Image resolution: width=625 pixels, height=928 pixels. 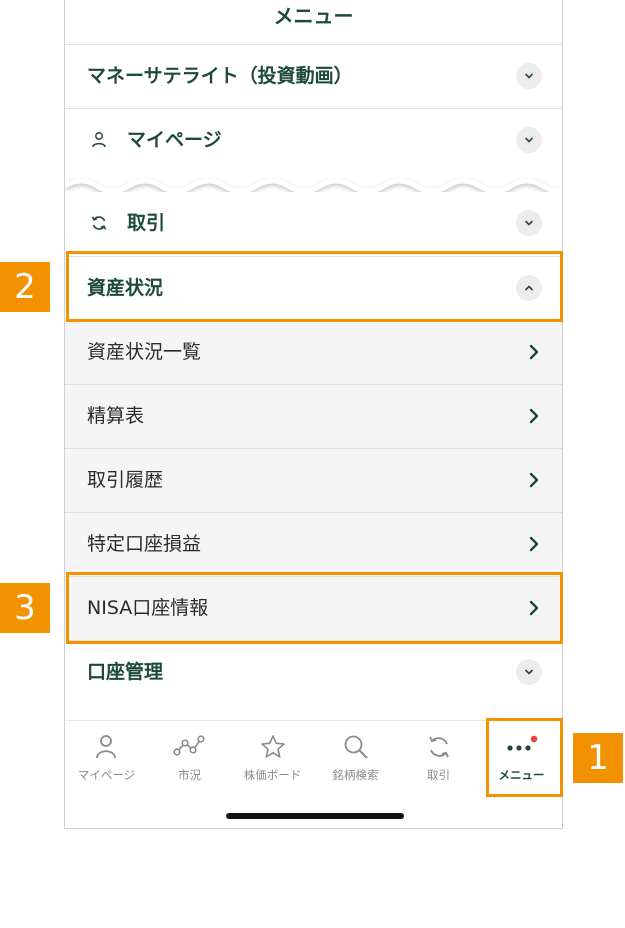 I want to click on tab-label: 市況, so click(x=189, y=775).